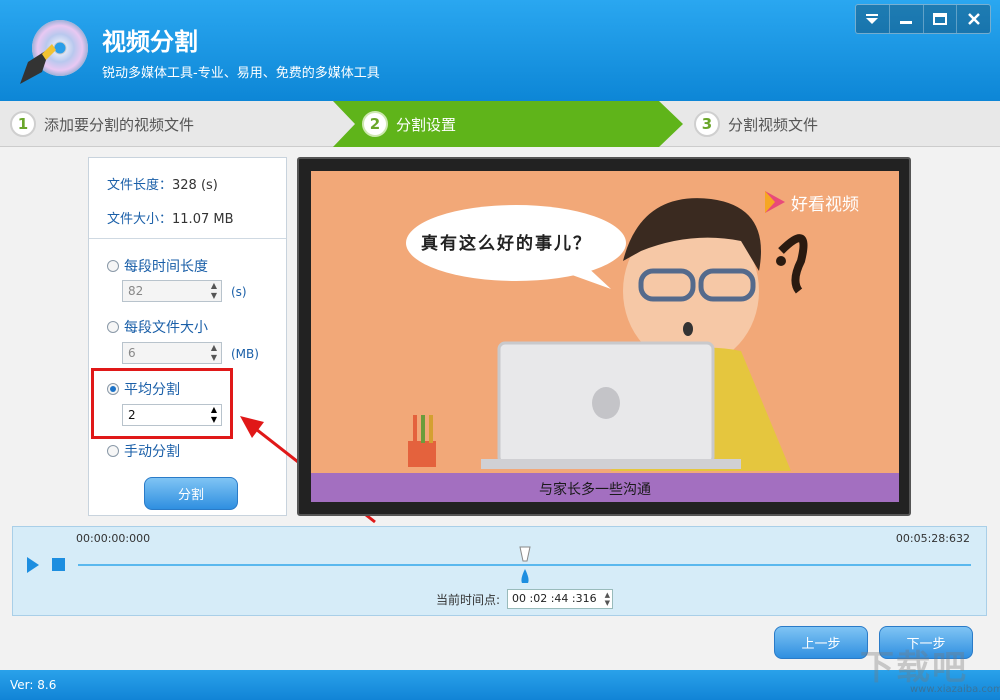 The width and height of the screenshot is (1000, 700). Describe the element at coordinates (506, 244) in the screenshot. I see `video-bubble-text: 真有这么好的事儿？` at that location.